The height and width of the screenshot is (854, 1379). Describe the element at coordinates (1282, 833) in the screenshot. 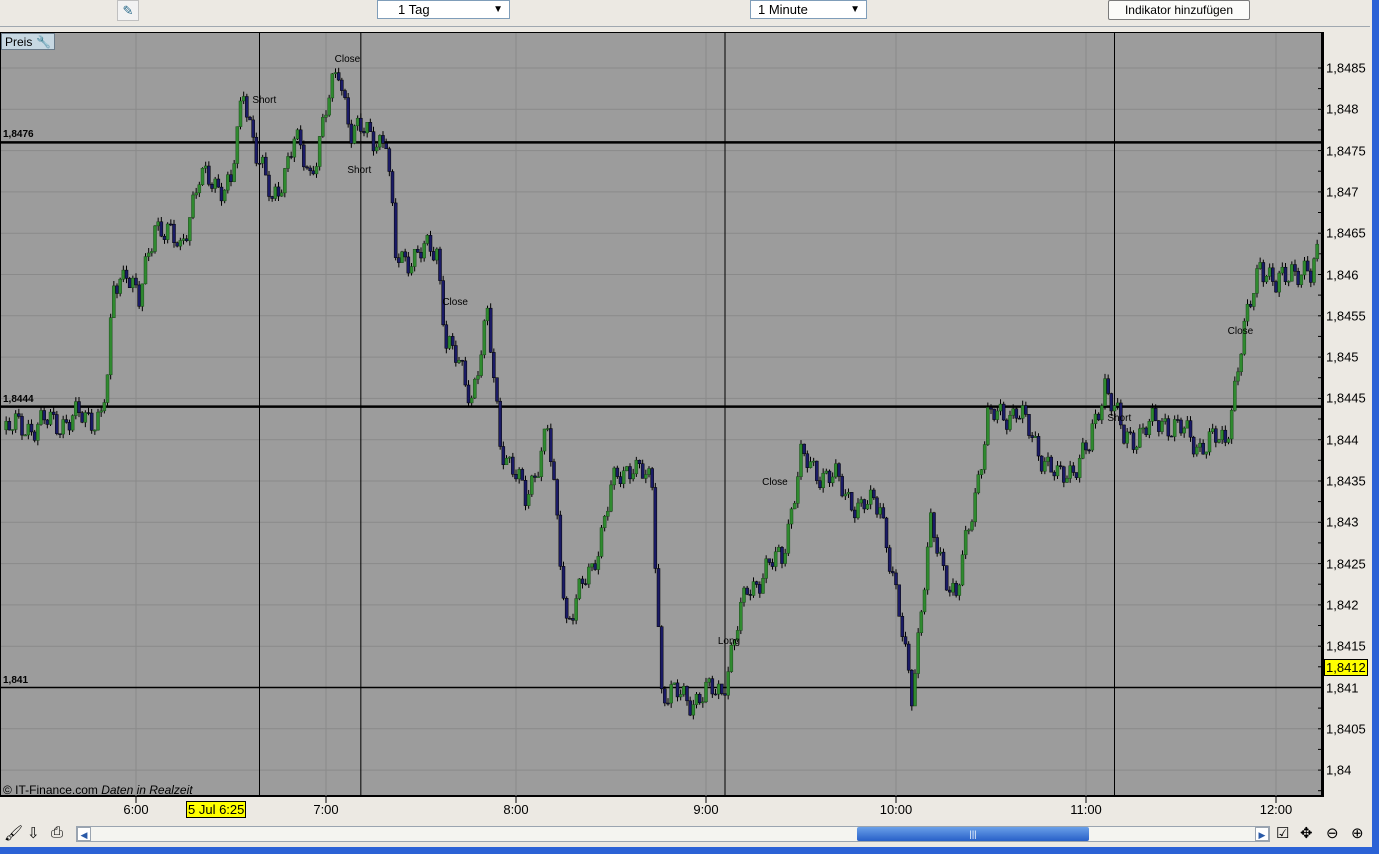

I see `settings-check-icon: ☑` at that location.